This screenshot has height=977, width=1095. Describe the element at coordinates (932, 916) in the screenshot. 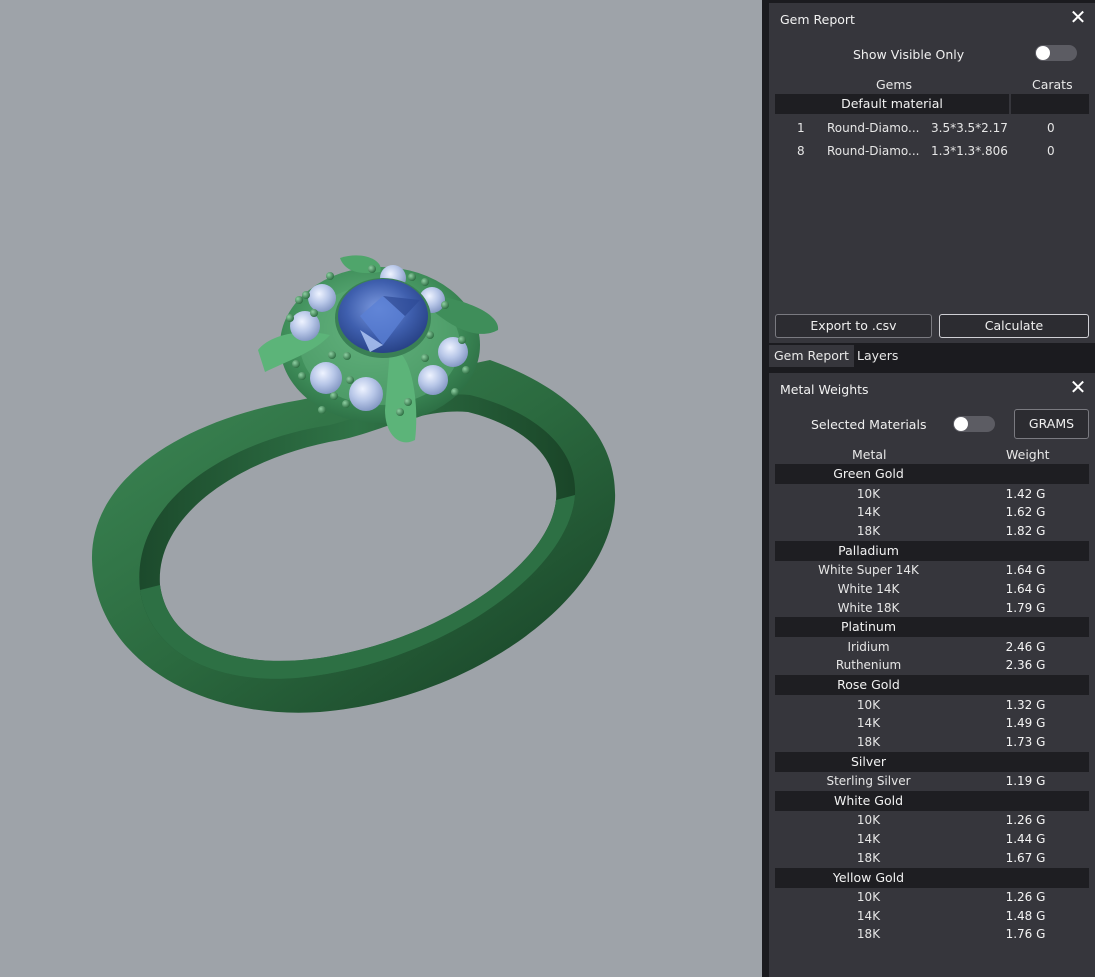

I see `metal-row: 14K 1.48 G` at that location.